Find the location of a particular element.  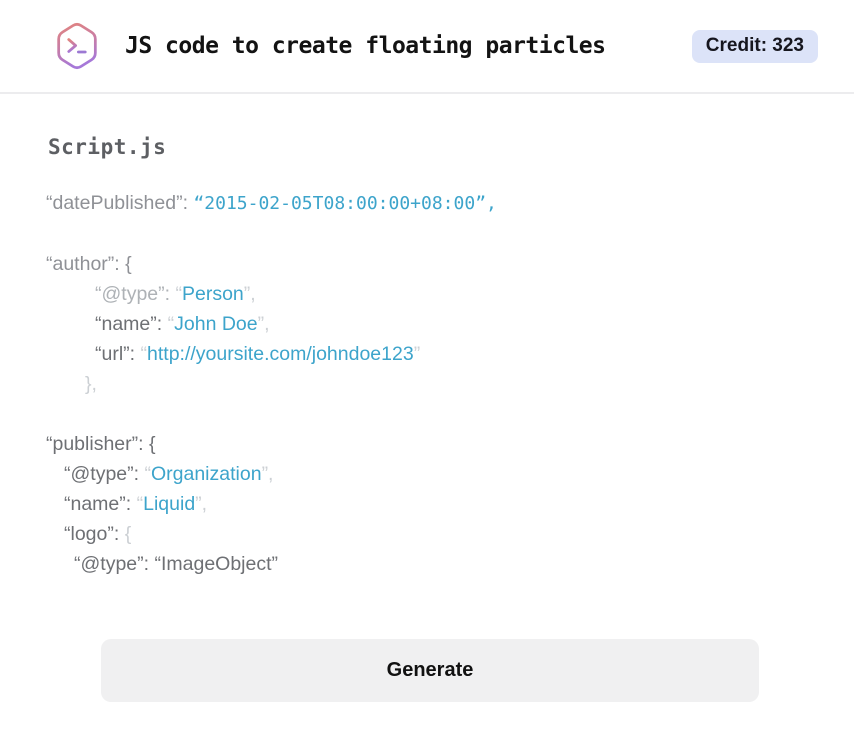

credit-badge: Credit: 323 is located at coordinates (754, 46).